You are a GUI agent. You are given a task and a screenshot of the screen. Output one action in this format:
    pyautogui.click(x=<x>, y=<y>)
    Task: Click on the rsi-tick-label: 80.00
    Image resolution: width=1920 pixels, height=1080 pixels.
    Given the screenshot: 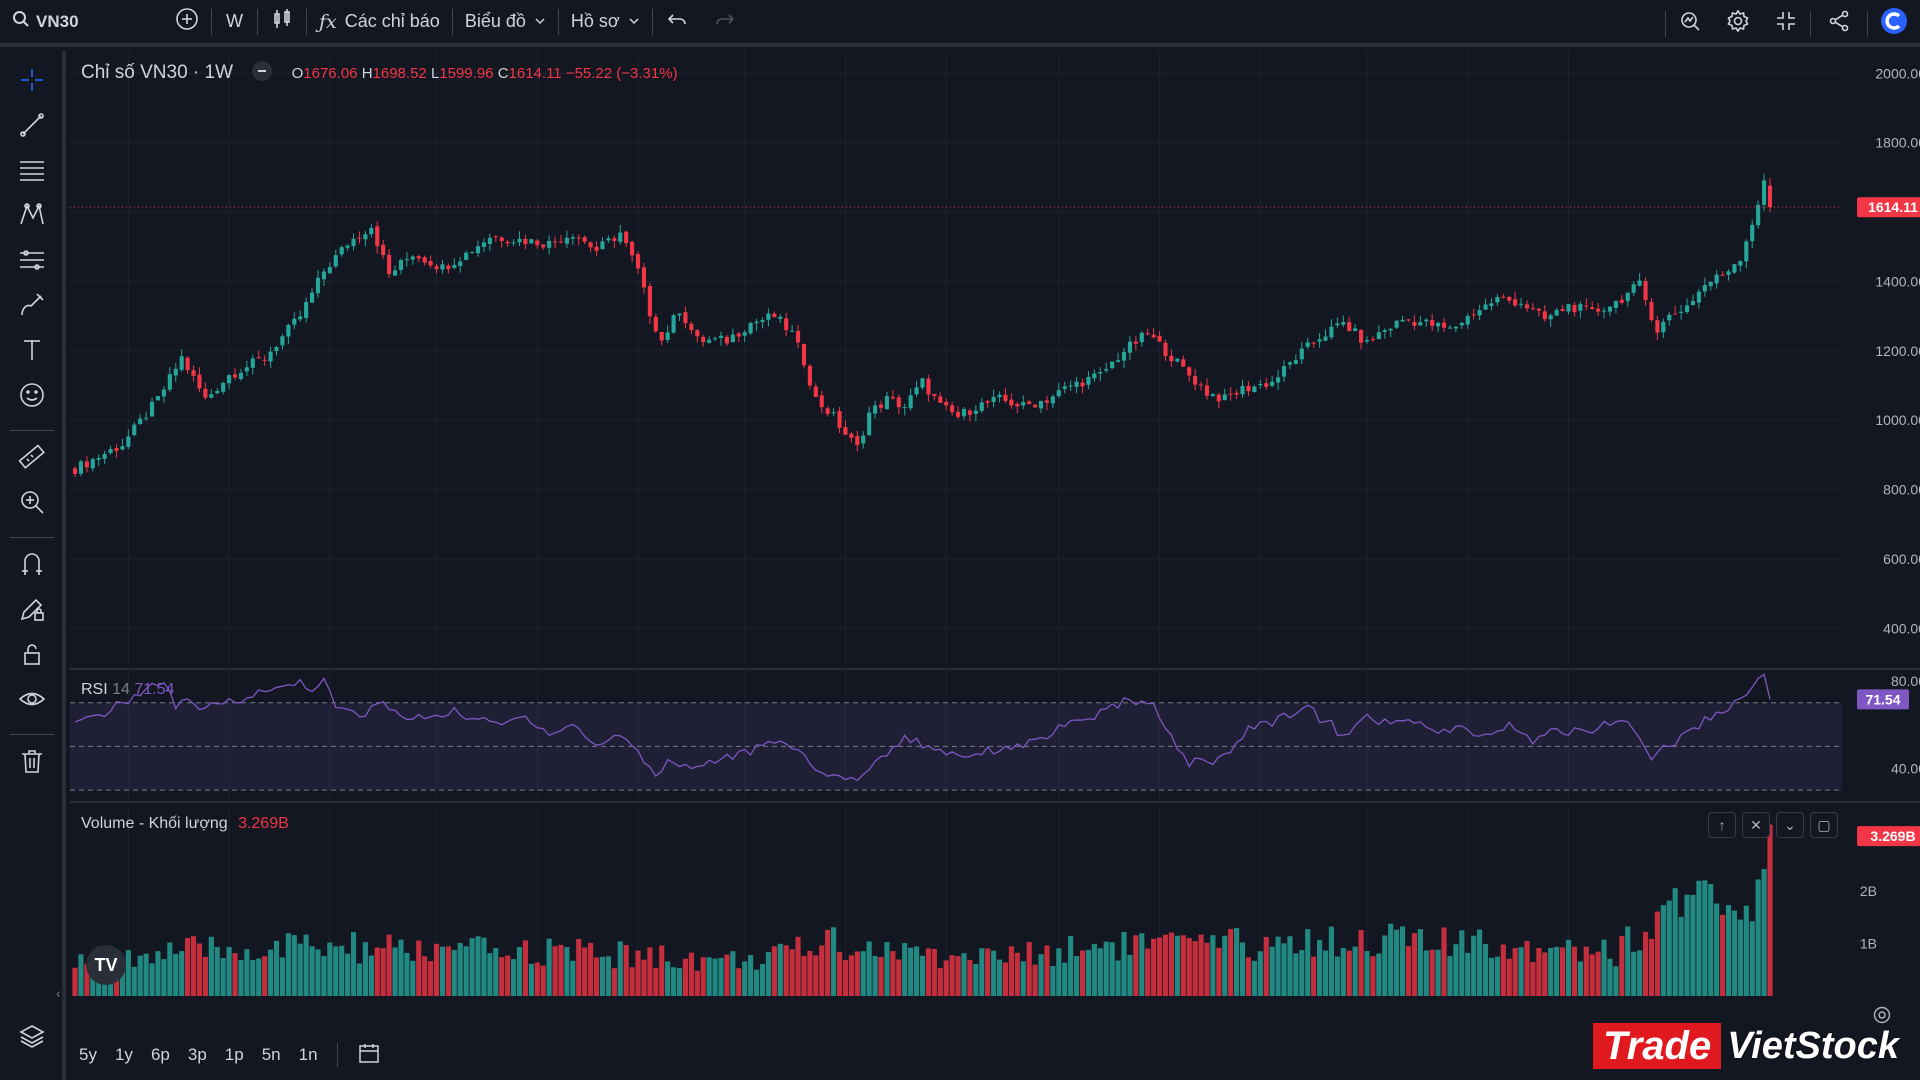 What is the action you would take?
    pyautogui.click(x=1905, y=681)
    